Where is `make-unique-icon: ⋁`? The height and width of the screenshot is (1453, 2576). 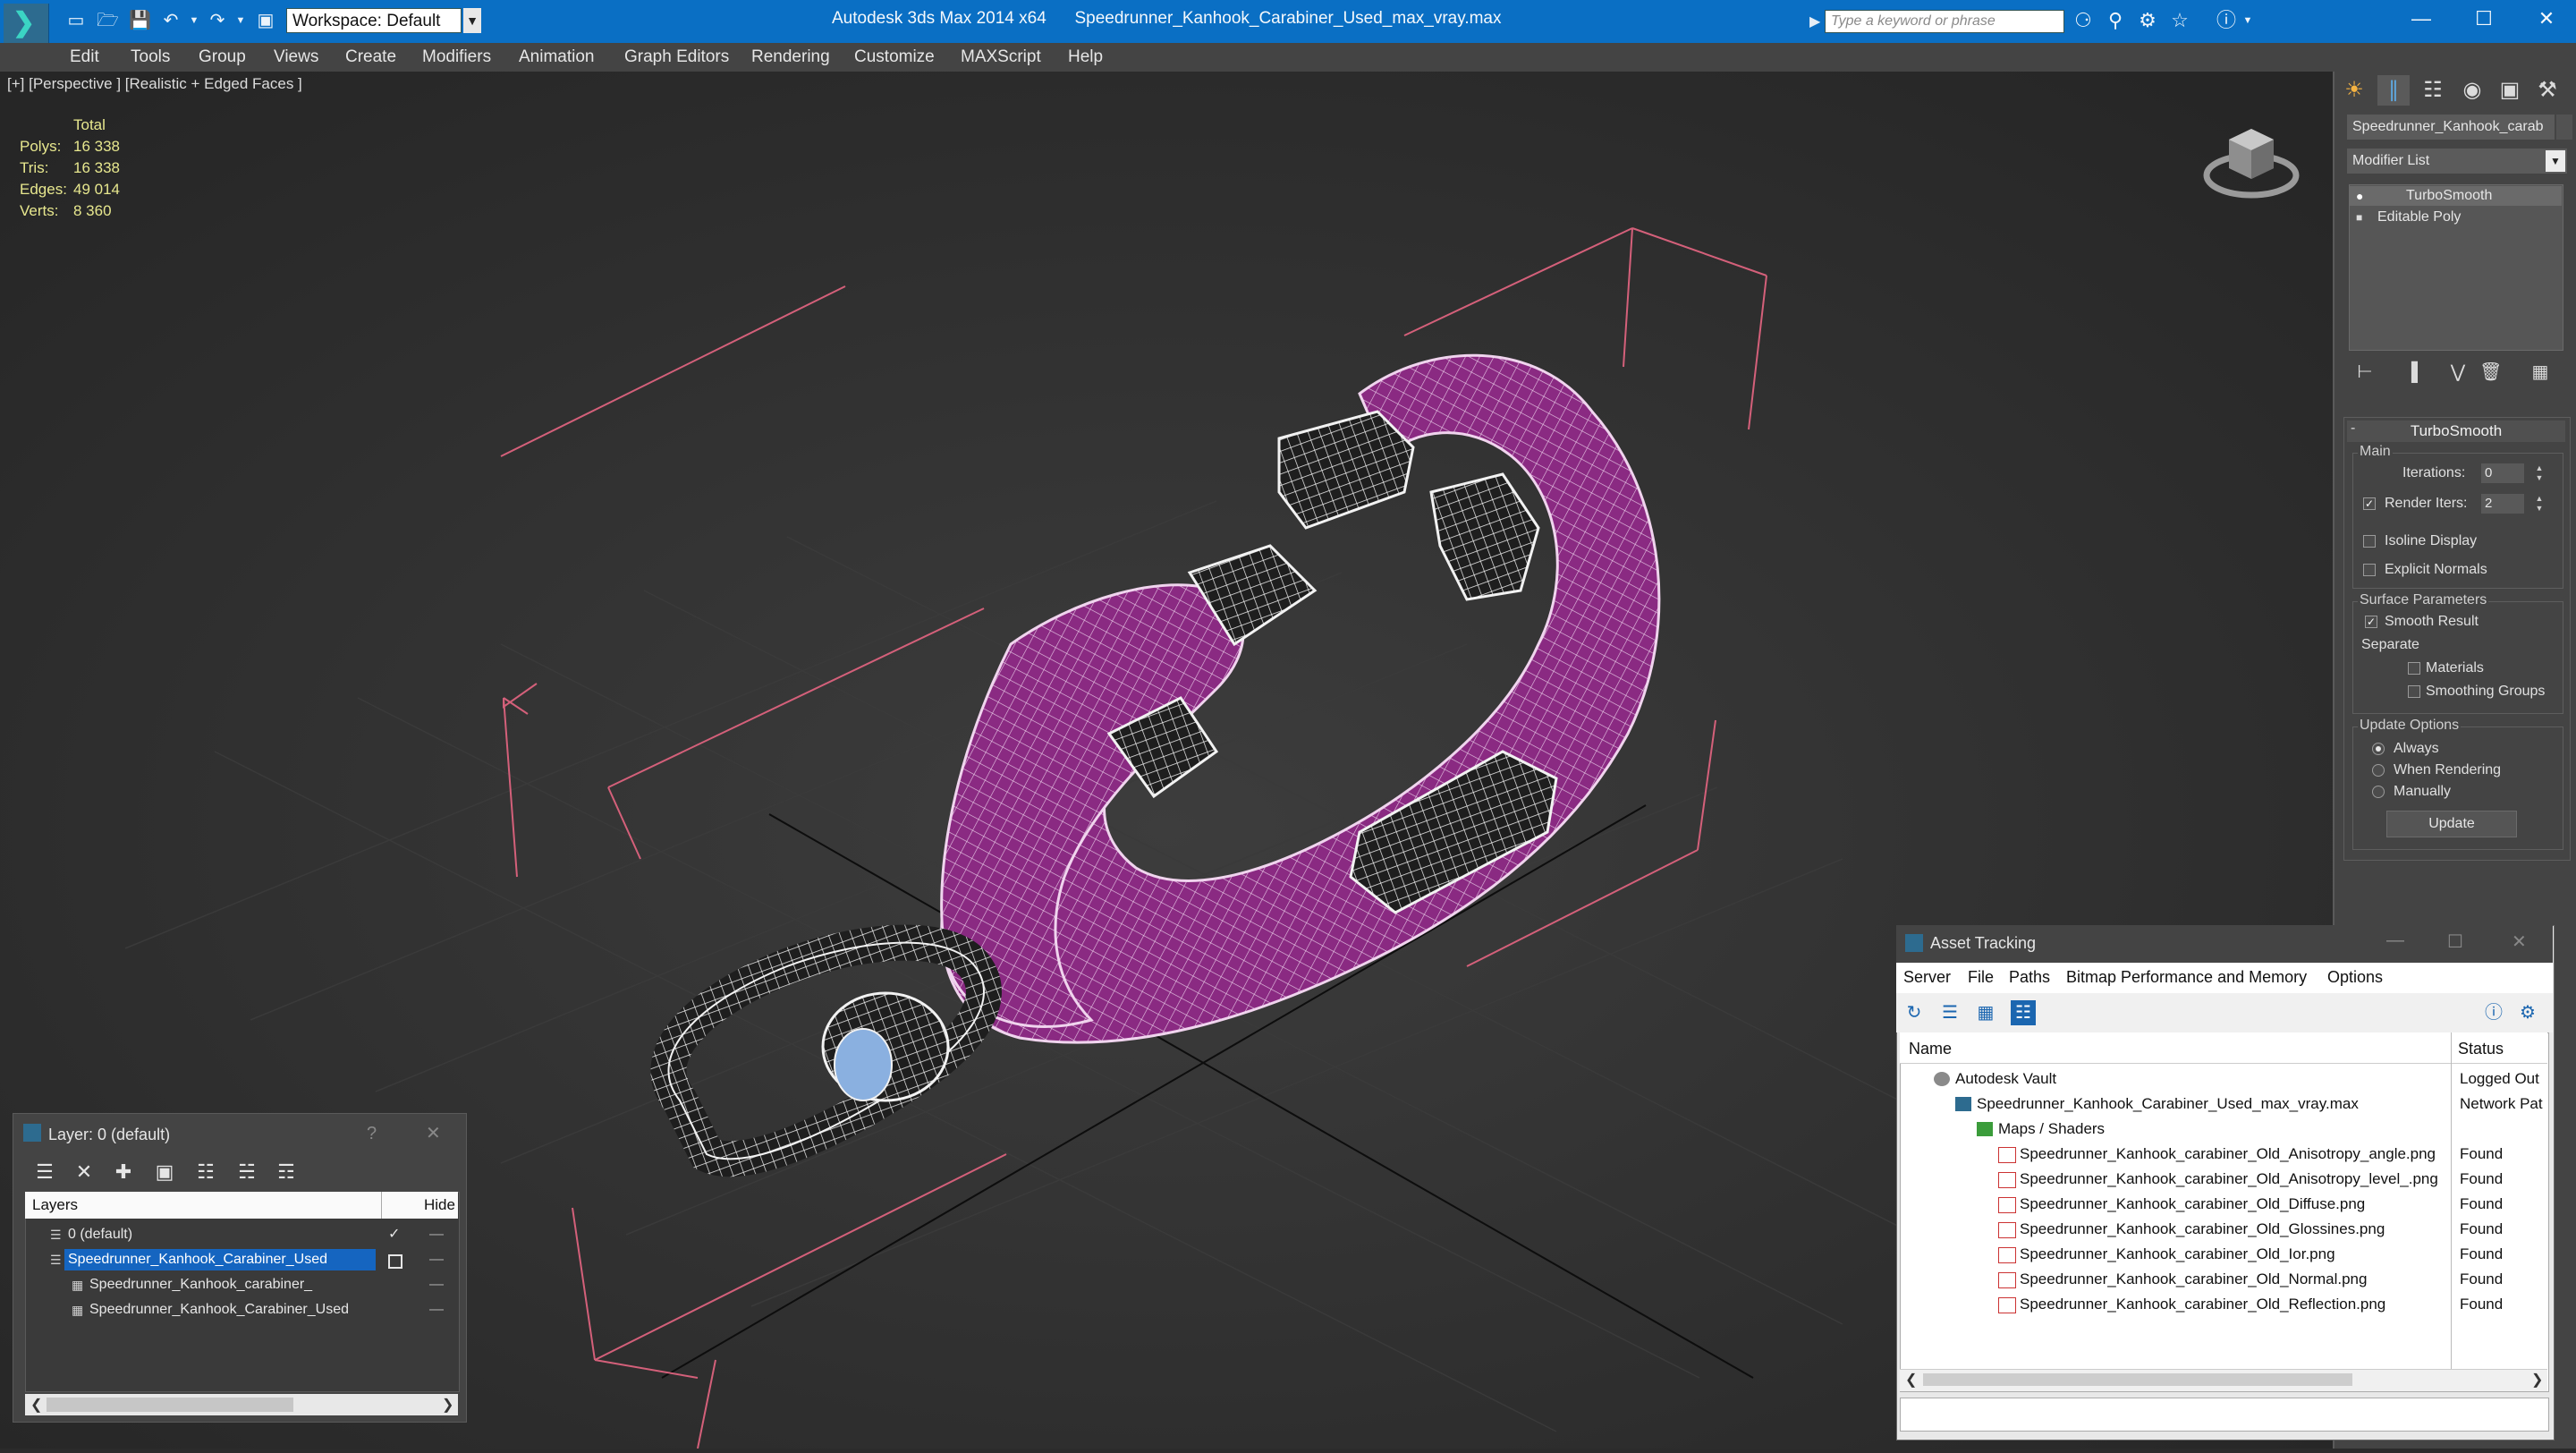
make-unique-icon: ⋁ is located at coordinates (2458, 372).